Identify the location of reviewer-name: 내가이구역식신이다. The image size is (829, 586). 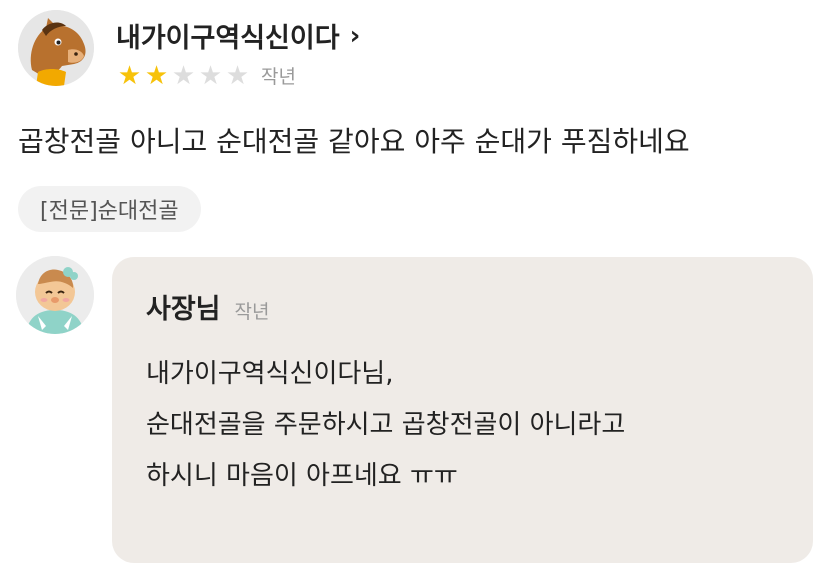
(228, 38).